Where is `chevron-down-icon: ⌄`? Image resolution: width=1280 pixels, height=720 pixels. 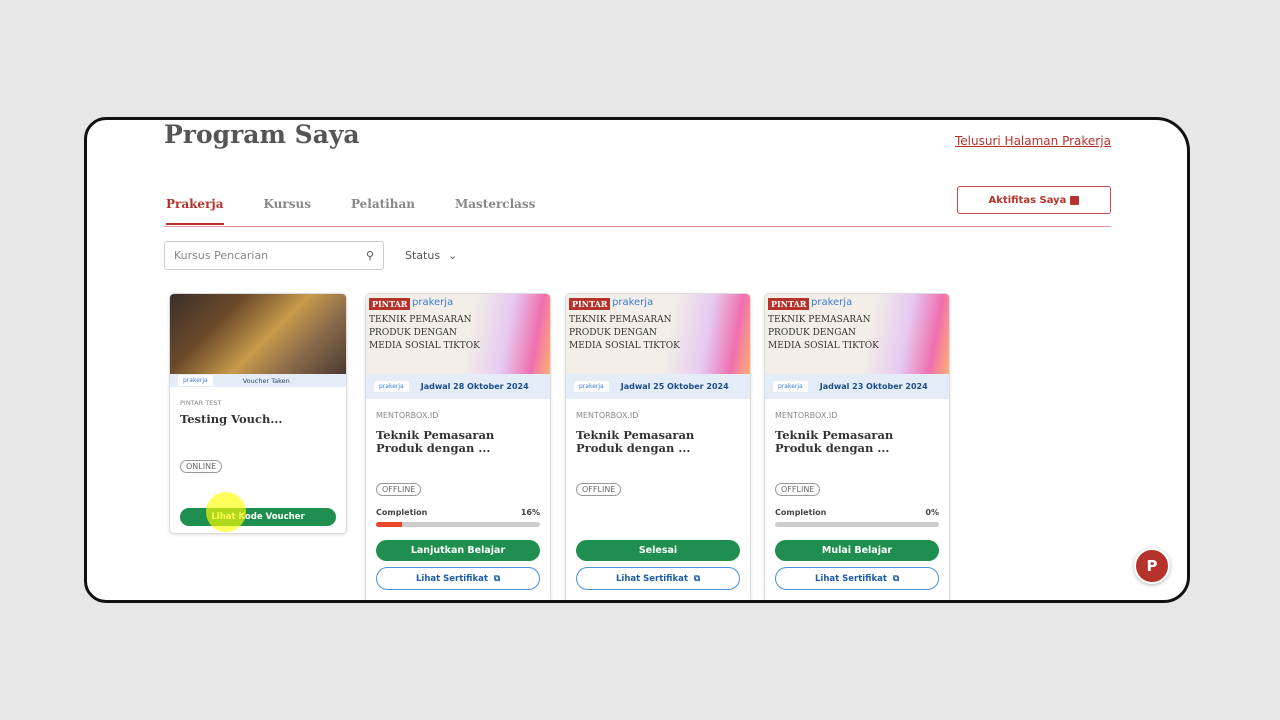
chevron-down-icon: ⌄ is located at coordinates (453, 255).